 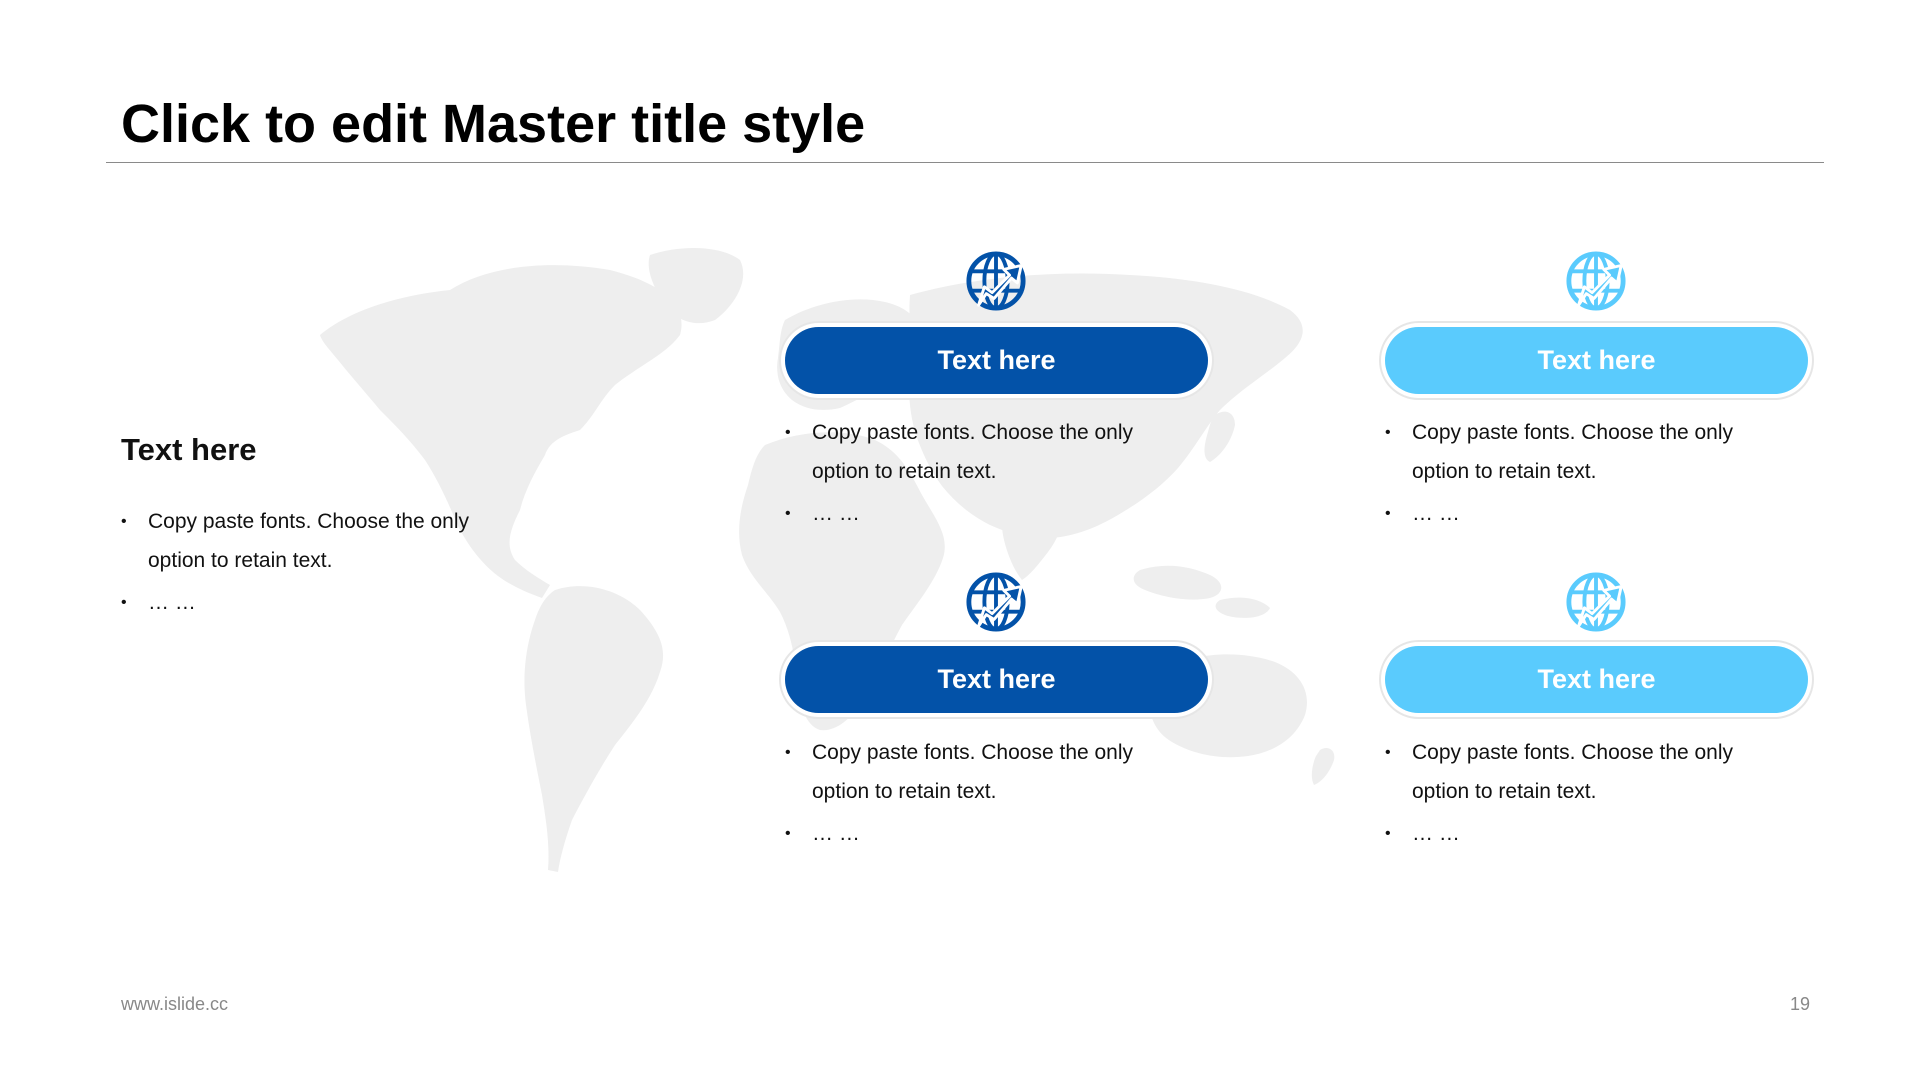 I want to click on intro-heading: Text here, so click(x=189, y=449).